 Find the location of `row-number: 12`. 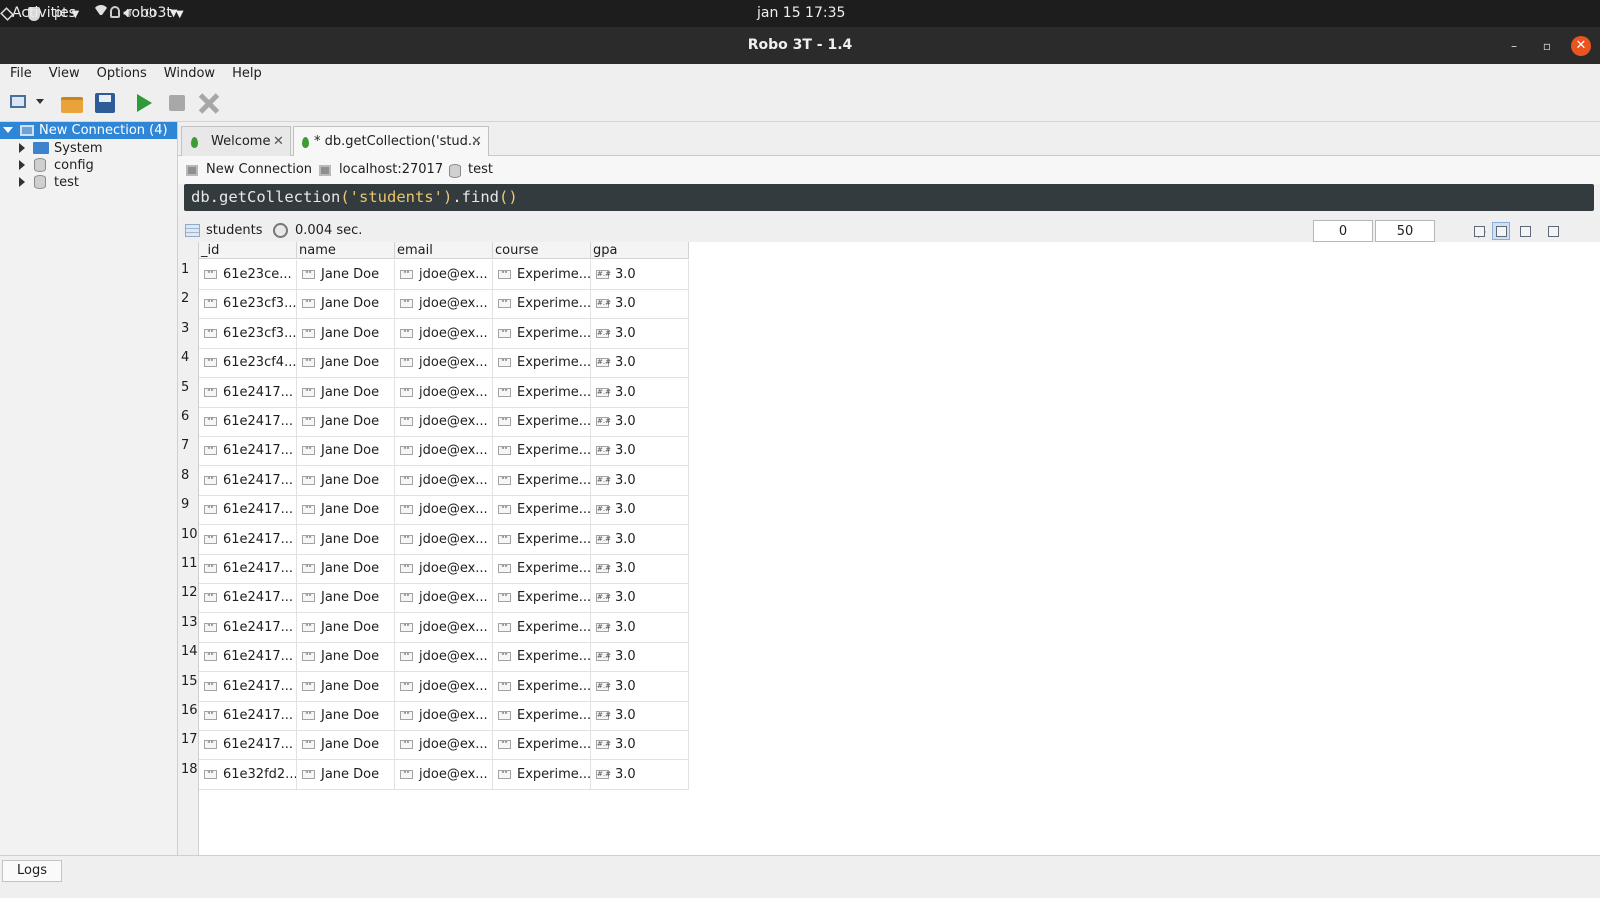

row-number: 12 is located at coordinates (188, 592).